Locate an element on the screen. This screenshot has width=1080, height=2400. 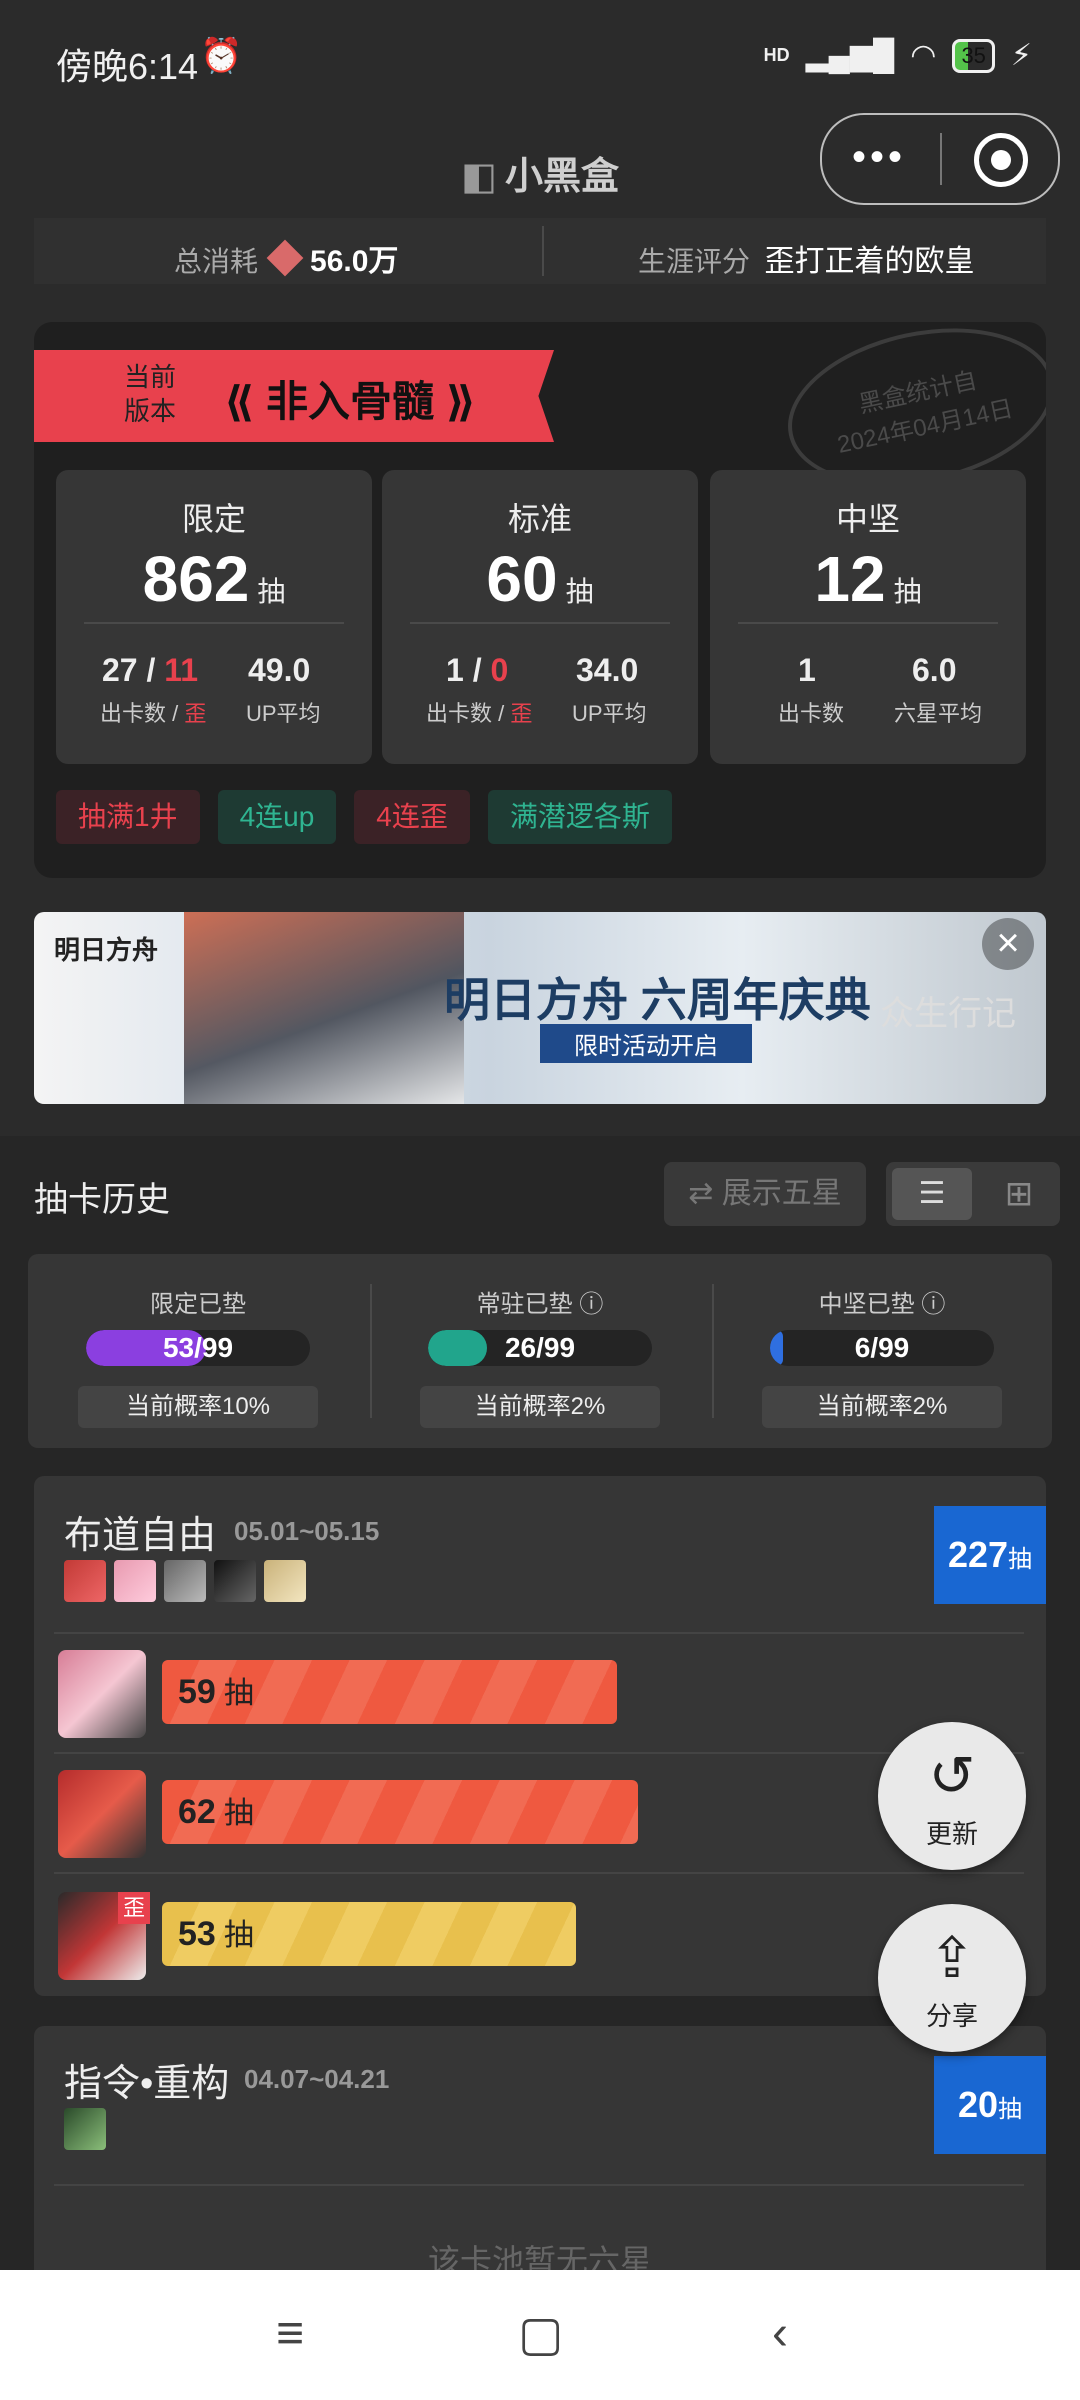
menu-icon: ≡ is located at coordinates (290, 2333).